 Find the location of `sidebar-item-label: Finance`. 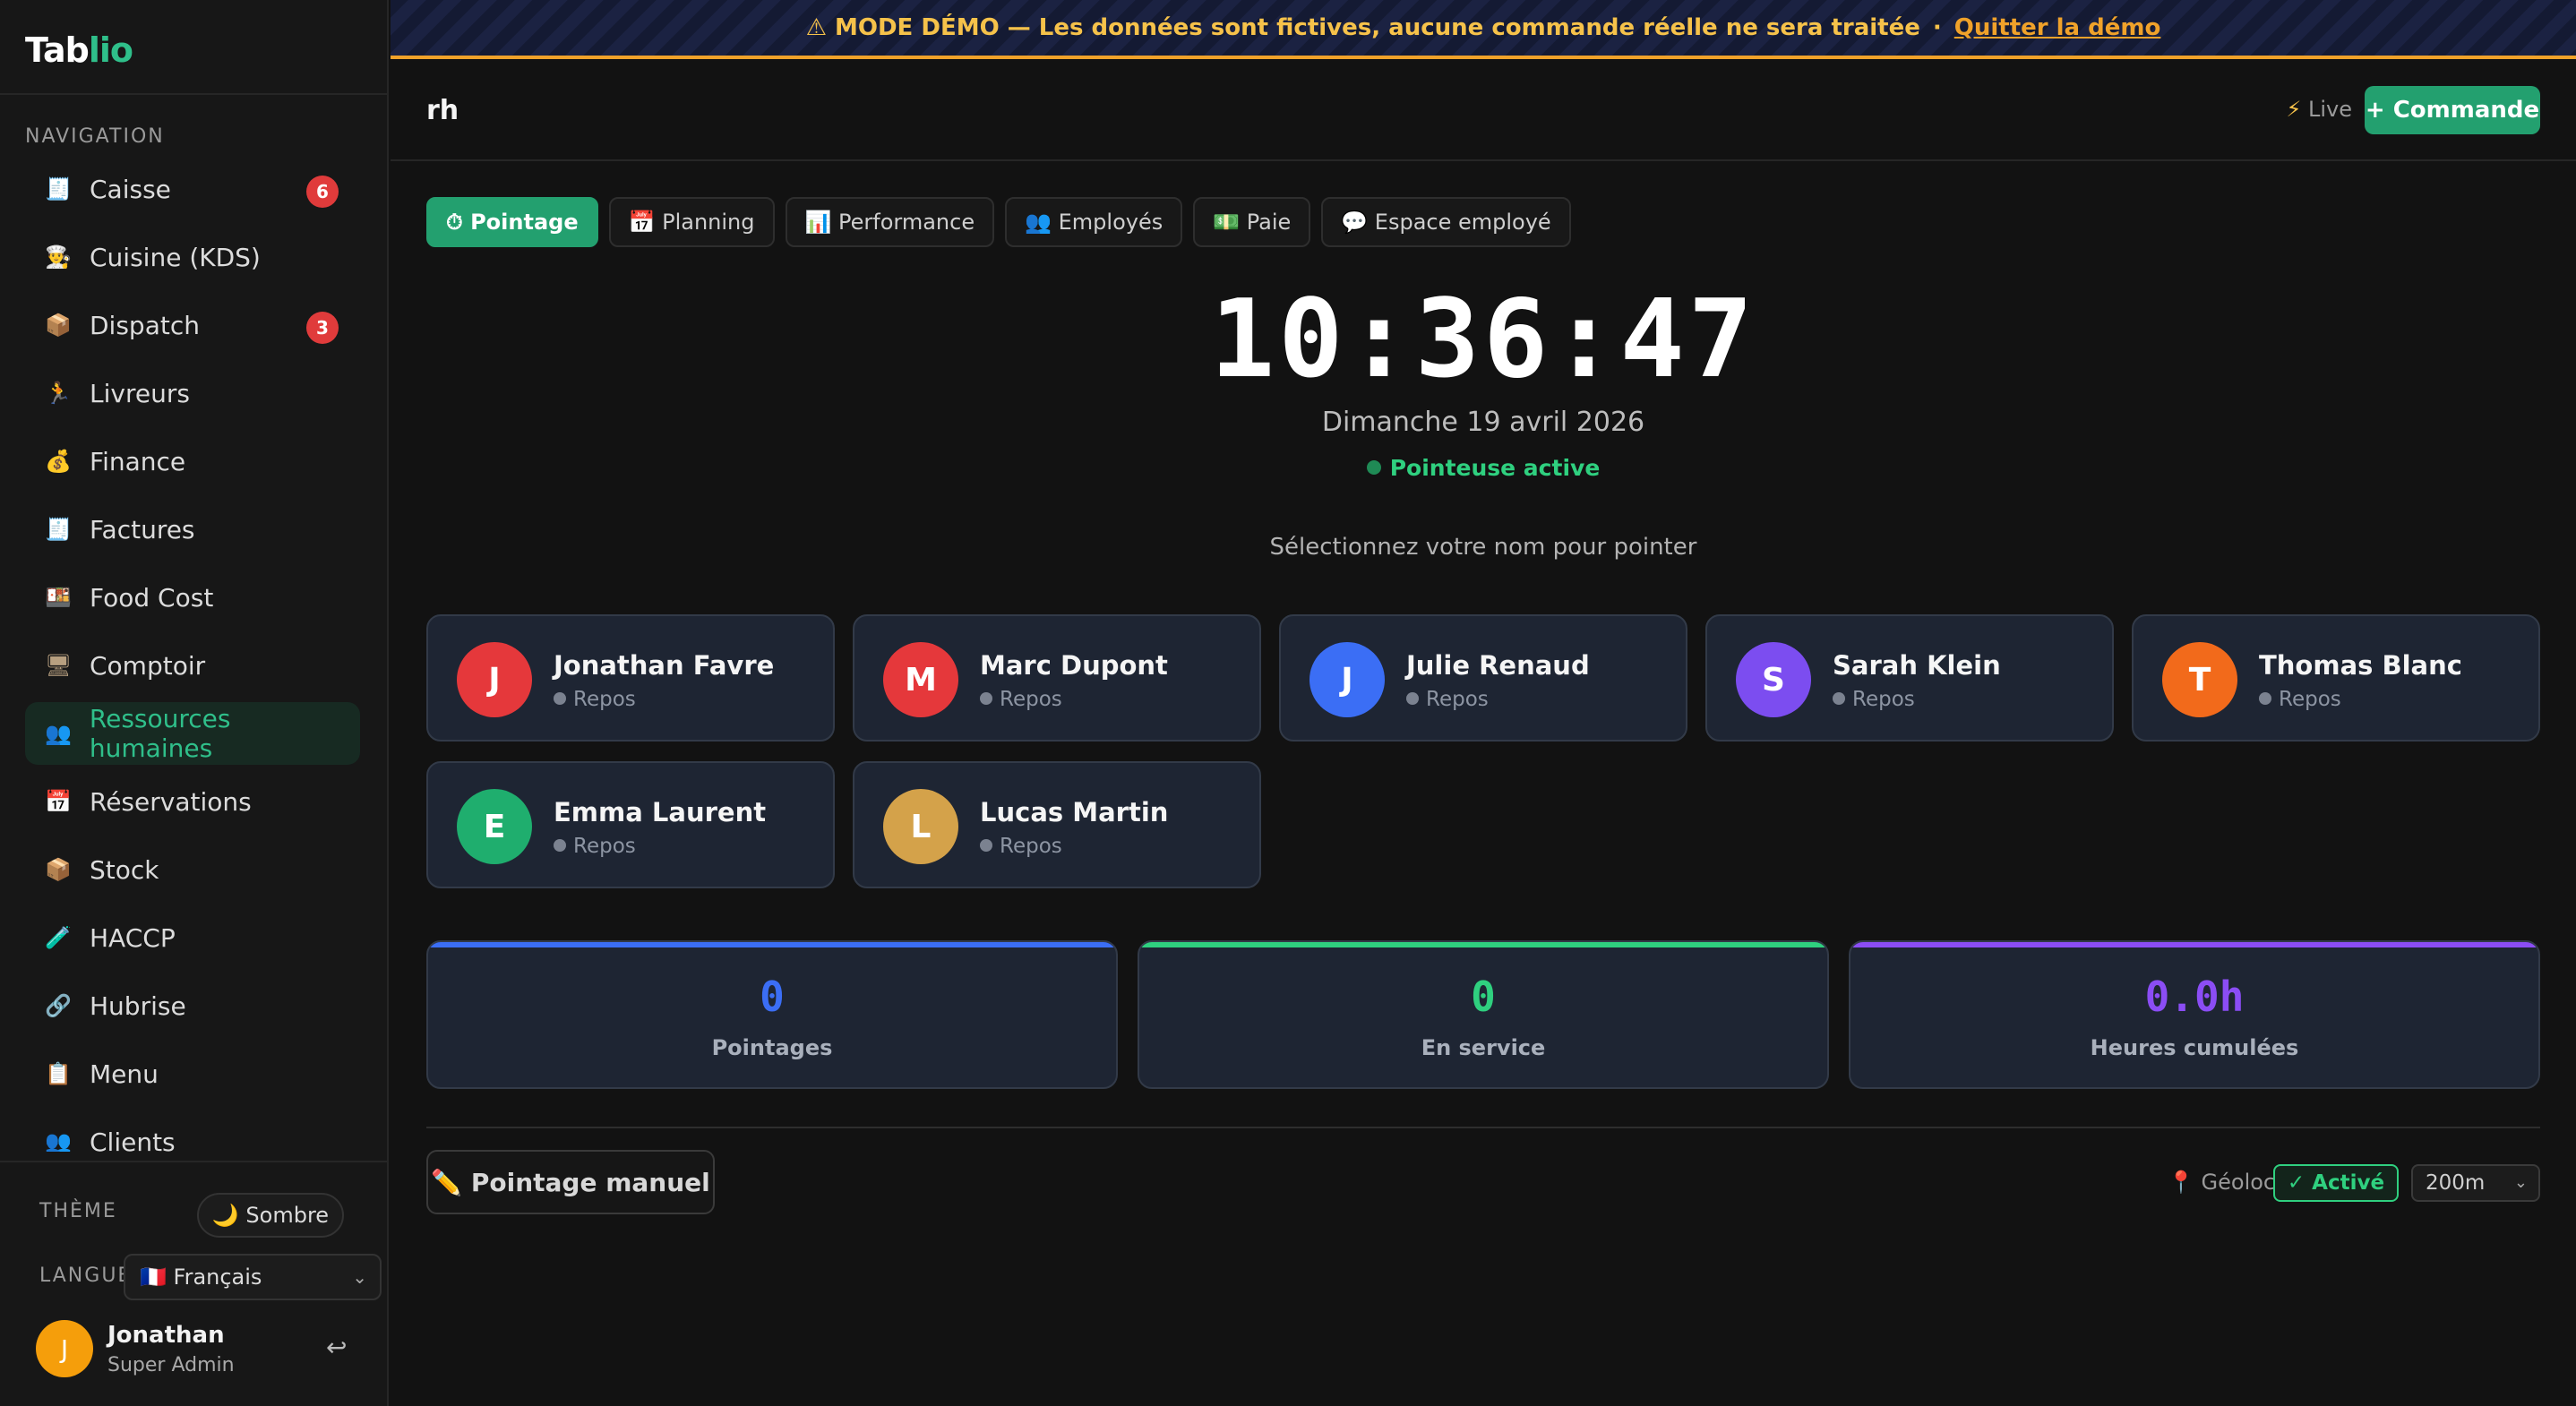

sidebar-item-label: Finance is located at coordinates (138, 461).